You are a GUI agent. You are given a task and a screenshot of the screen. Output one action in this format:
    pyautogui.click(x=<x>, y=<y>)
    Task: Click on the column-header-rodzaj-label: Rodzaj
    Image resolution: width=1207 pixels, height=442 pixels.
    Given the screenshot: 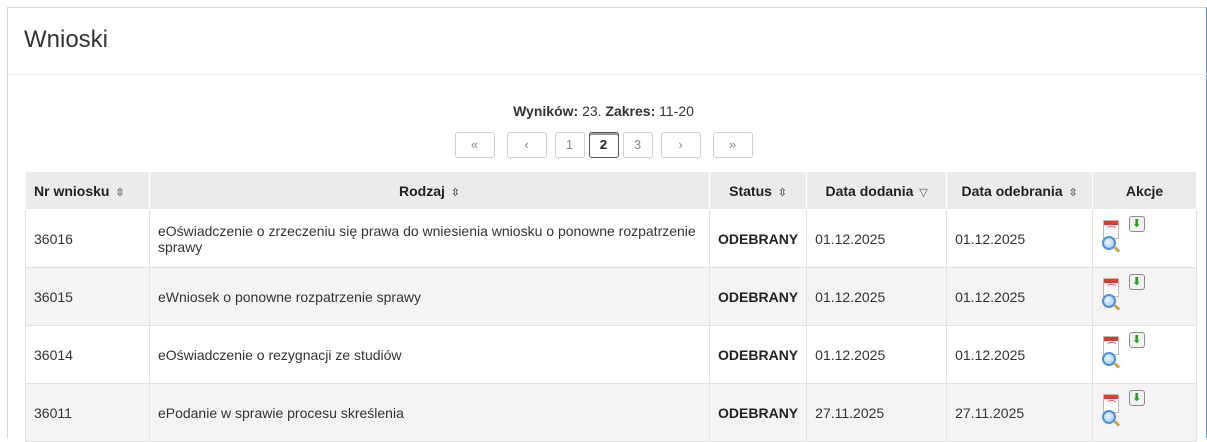 What is the action you would take?
    pyautogui.click(x=421, y=190)
    